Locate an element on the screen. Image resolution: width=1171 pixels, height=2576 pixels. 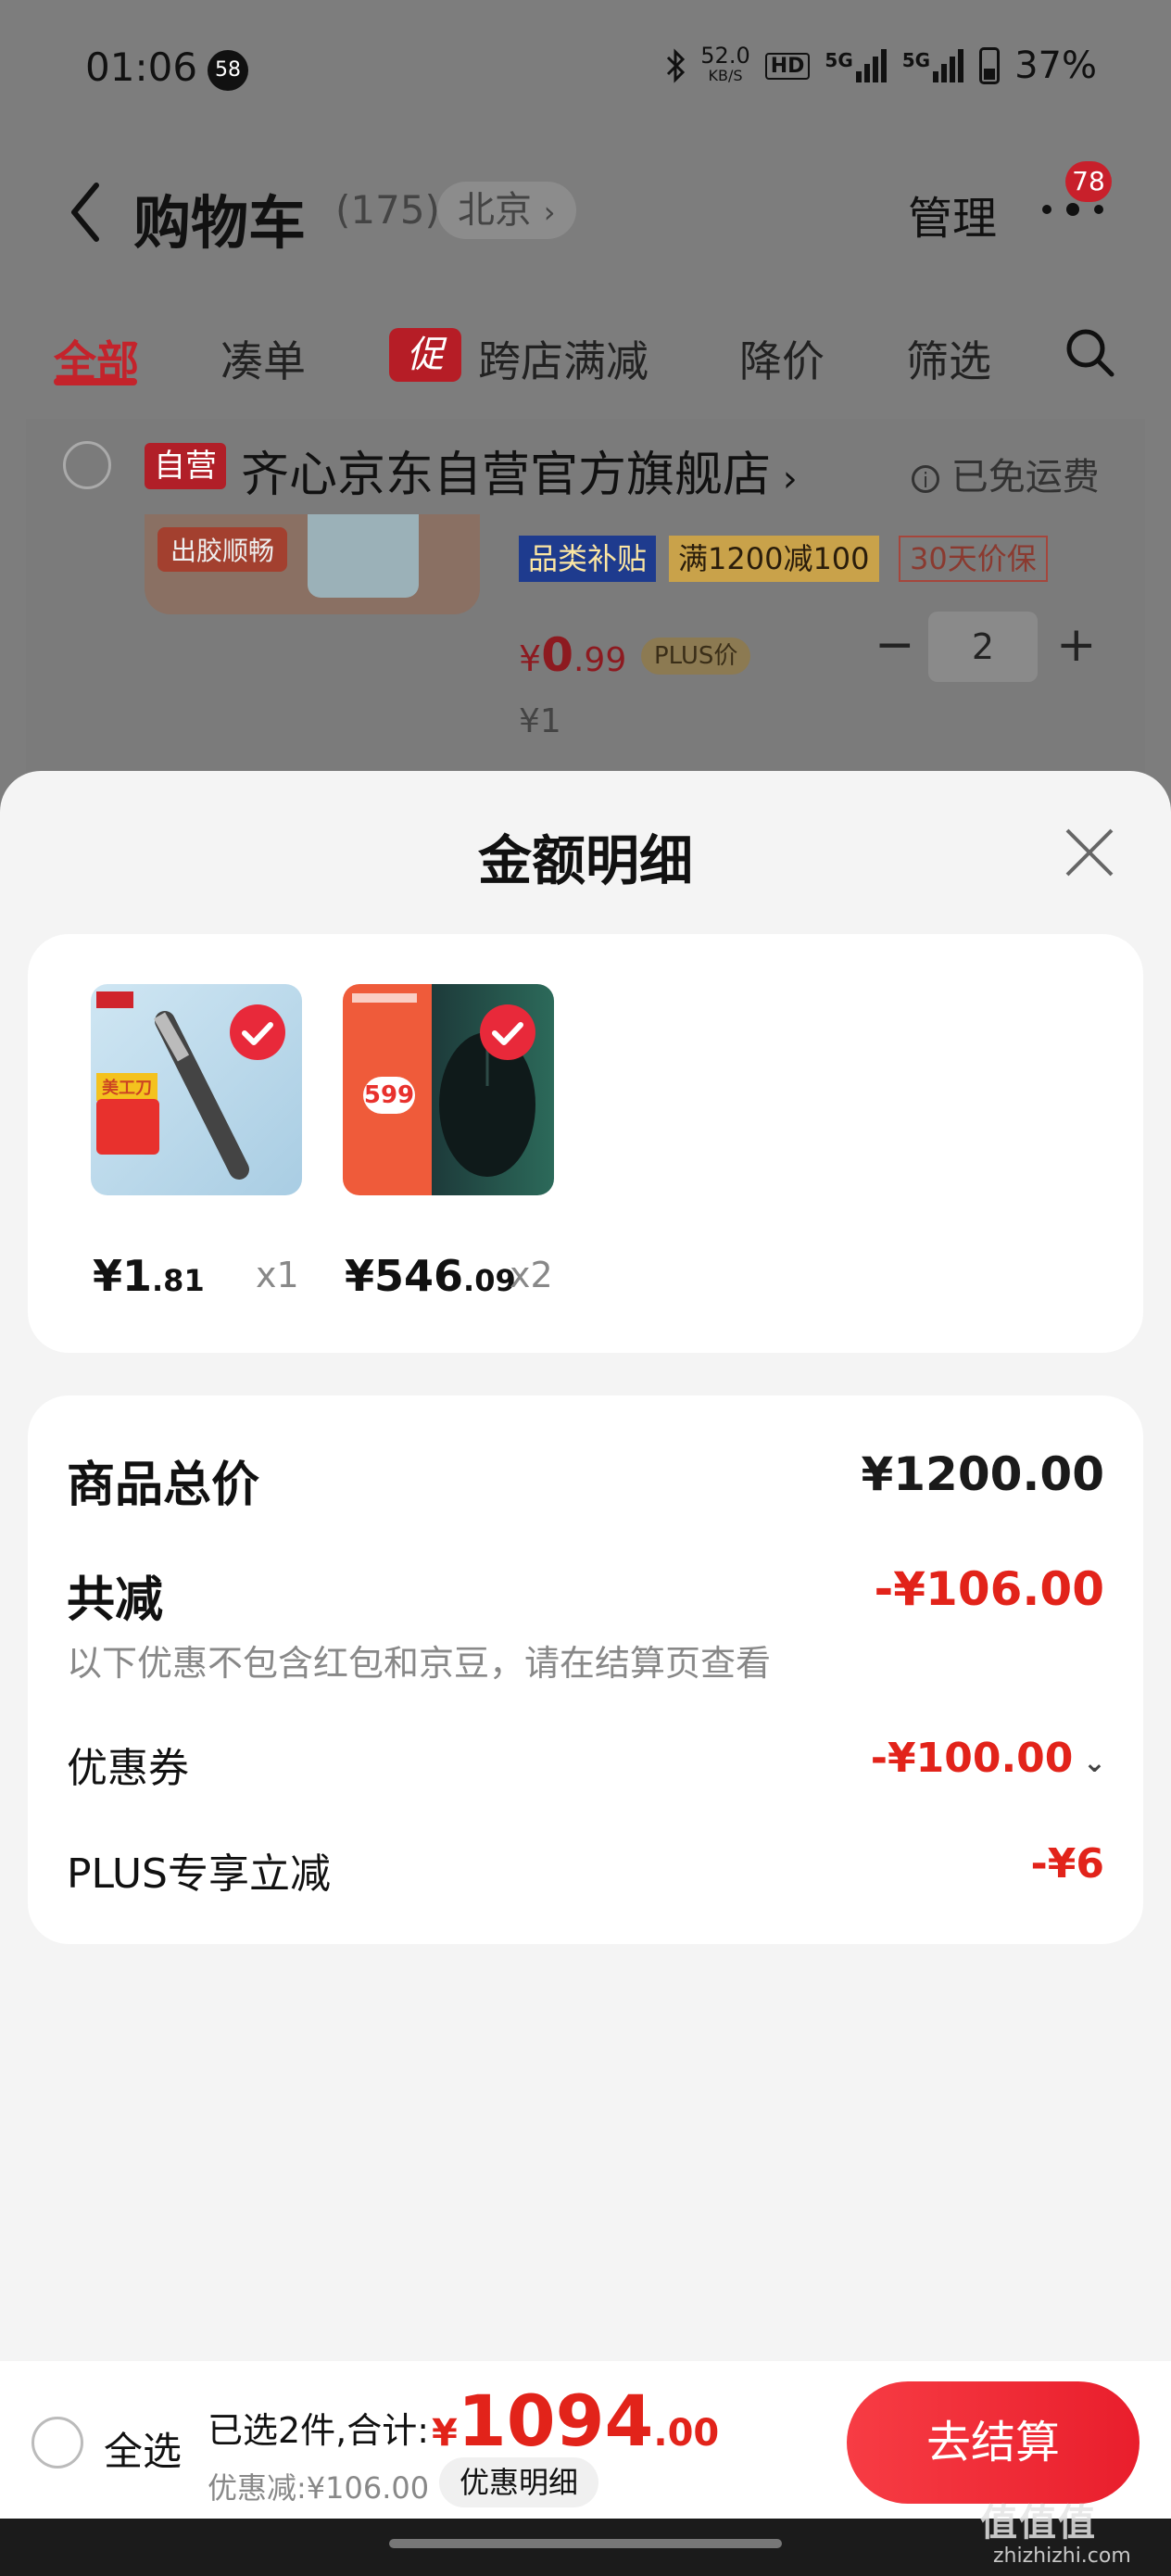
qty-input: 2 is located at coordinates (983, 647).